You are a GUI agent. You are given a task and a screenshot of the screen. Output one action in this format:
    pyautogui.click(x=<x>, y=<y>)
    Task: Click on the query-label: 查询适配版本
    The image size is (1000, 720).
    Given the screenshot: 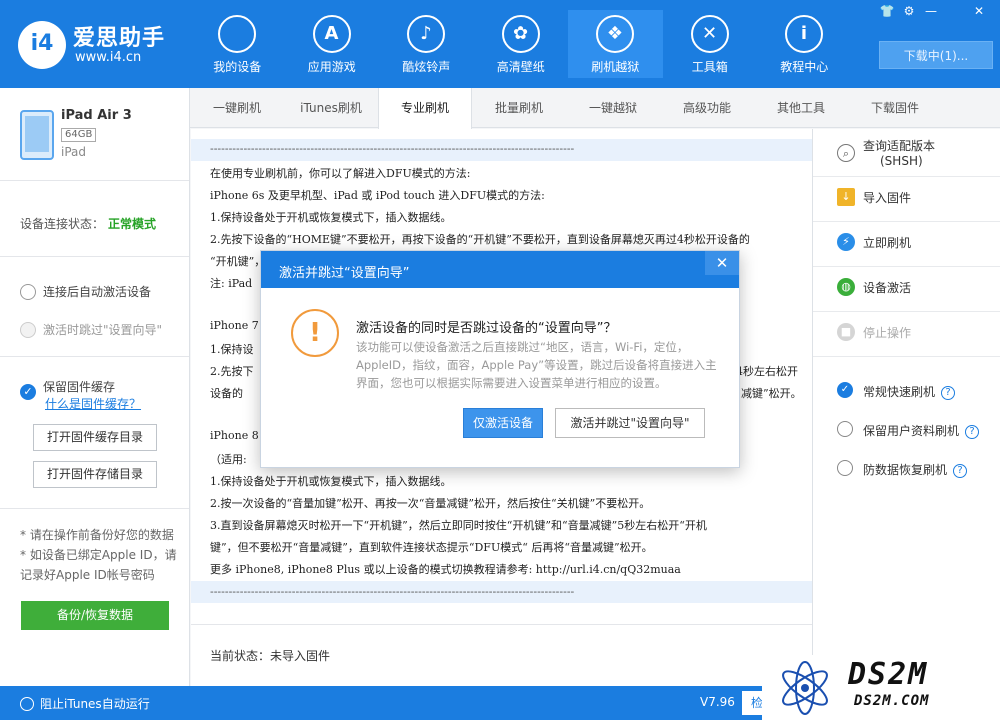 What is the action you would take?
    pyautogui.click(x=899, y=146)
    